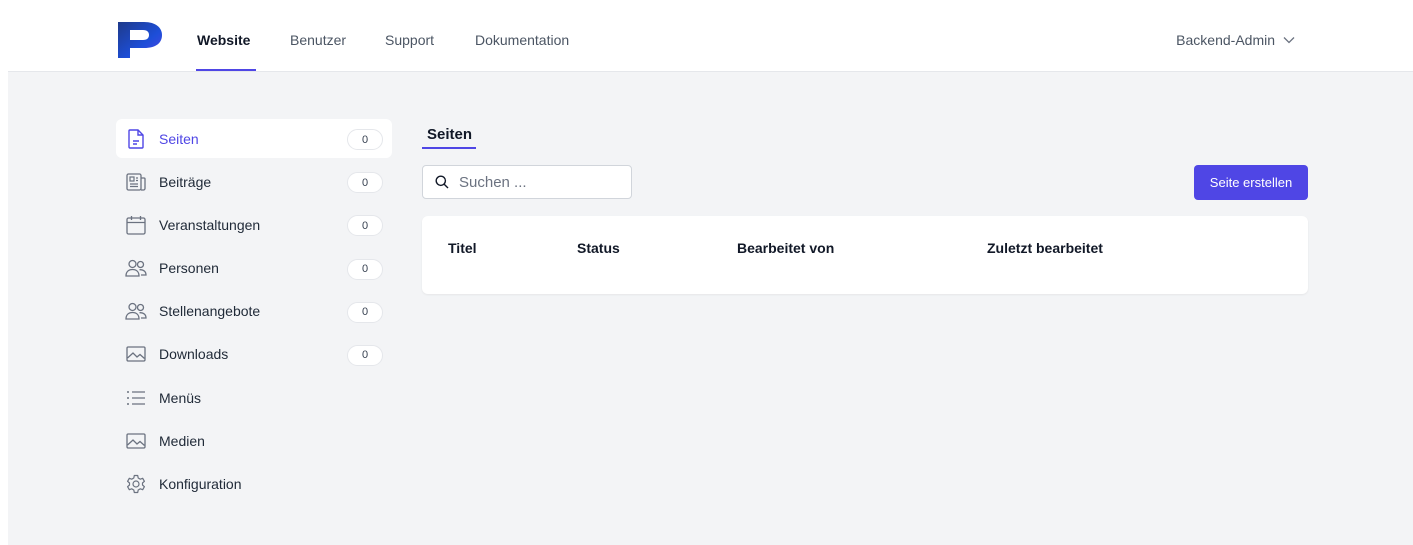  I want to click on window-top-edge, so click(706, 4).